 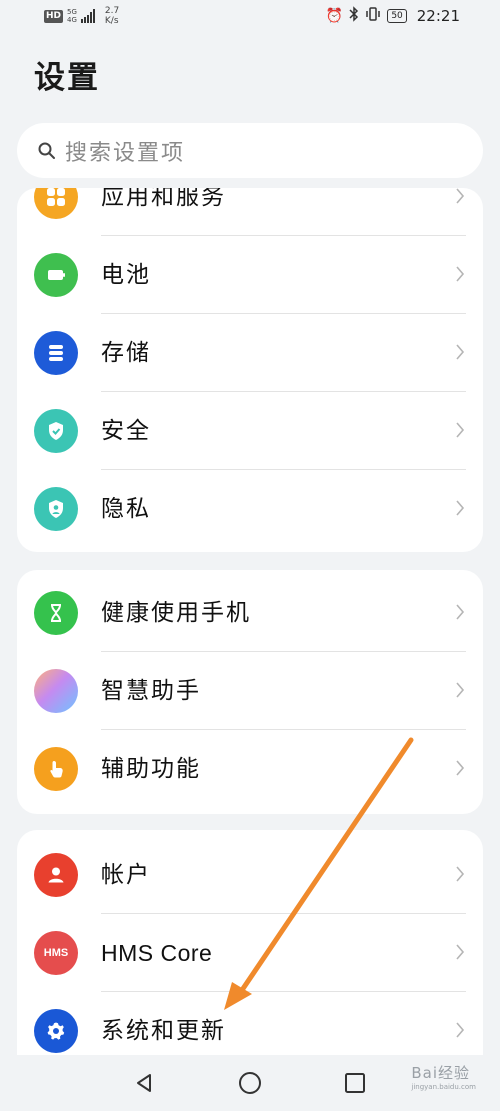 What do you see at coordinates (250, 18) in the screenshot?
I see `status-bar: HD 5G 4G 2.7 K/s ⏰ 50 22:21` at bounding box center [250, 18].